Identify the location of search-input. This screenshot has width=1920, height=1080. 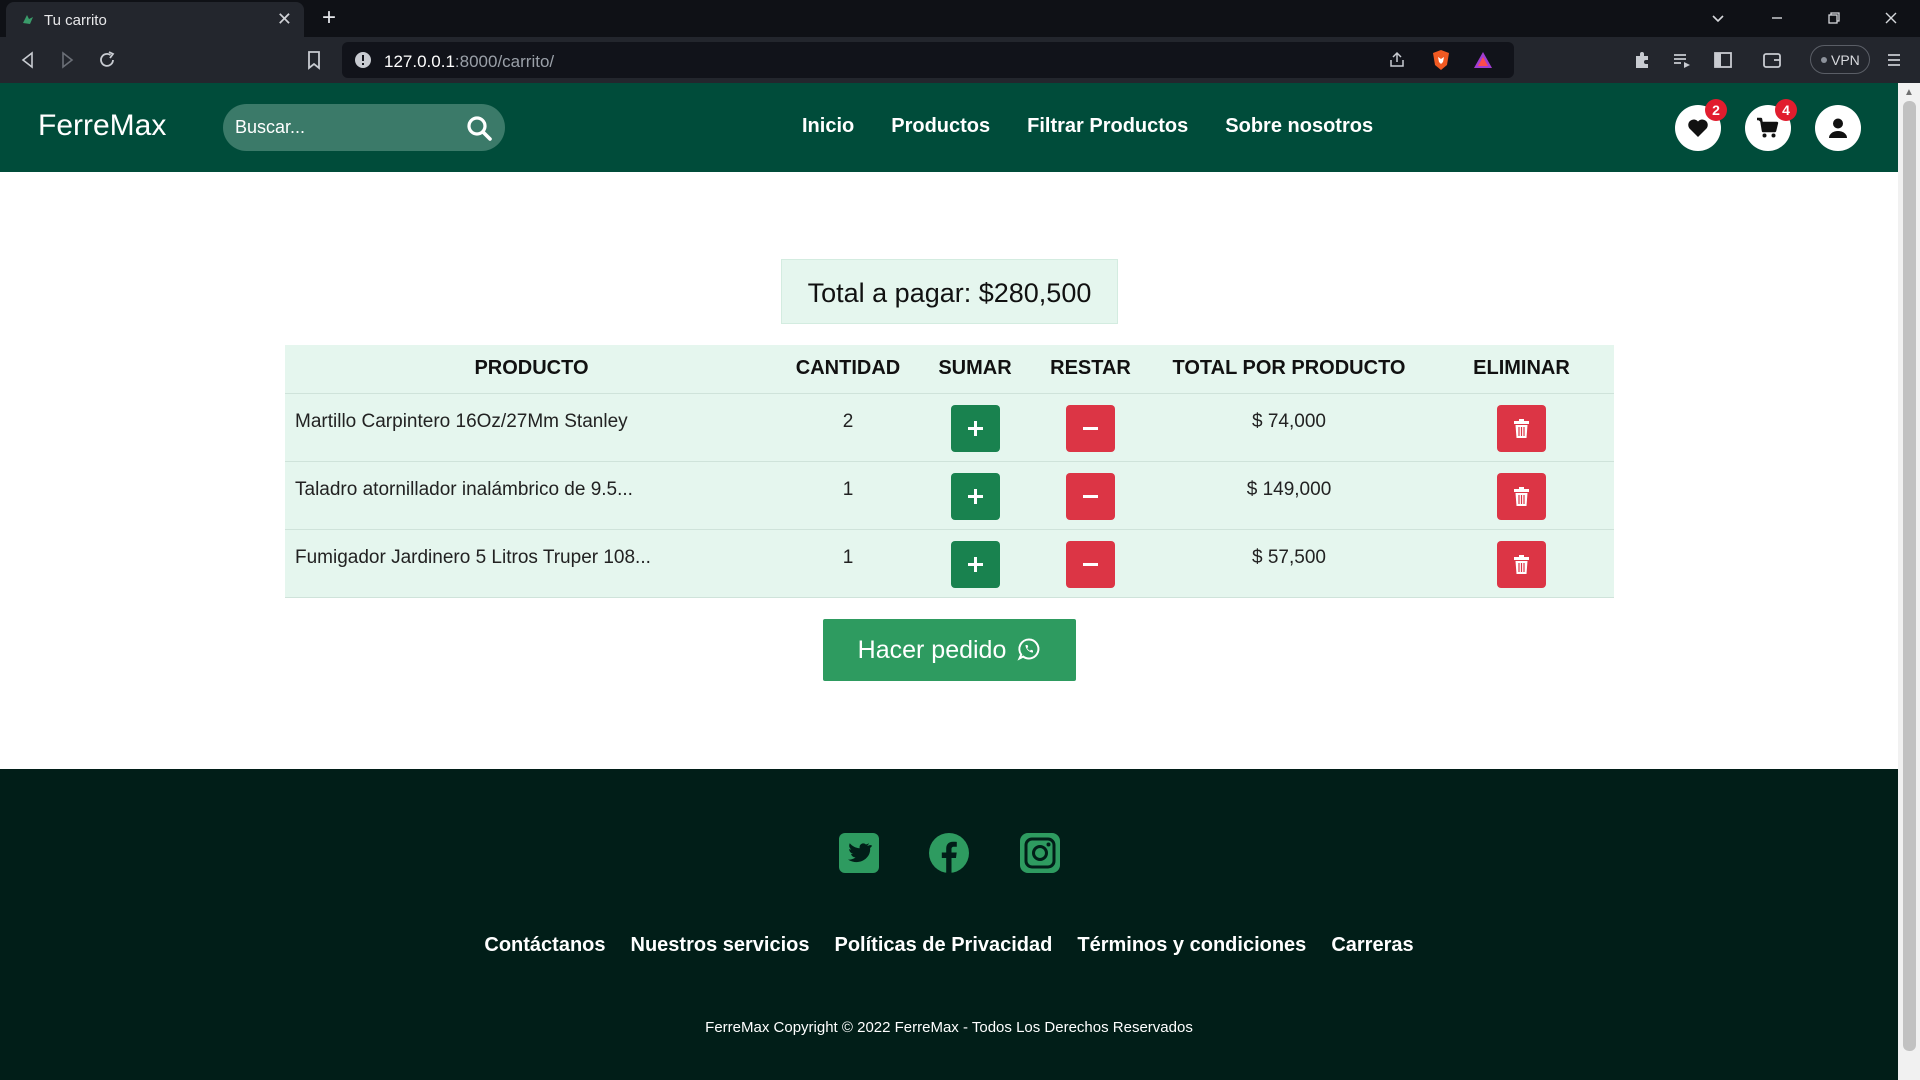
(345, 127).